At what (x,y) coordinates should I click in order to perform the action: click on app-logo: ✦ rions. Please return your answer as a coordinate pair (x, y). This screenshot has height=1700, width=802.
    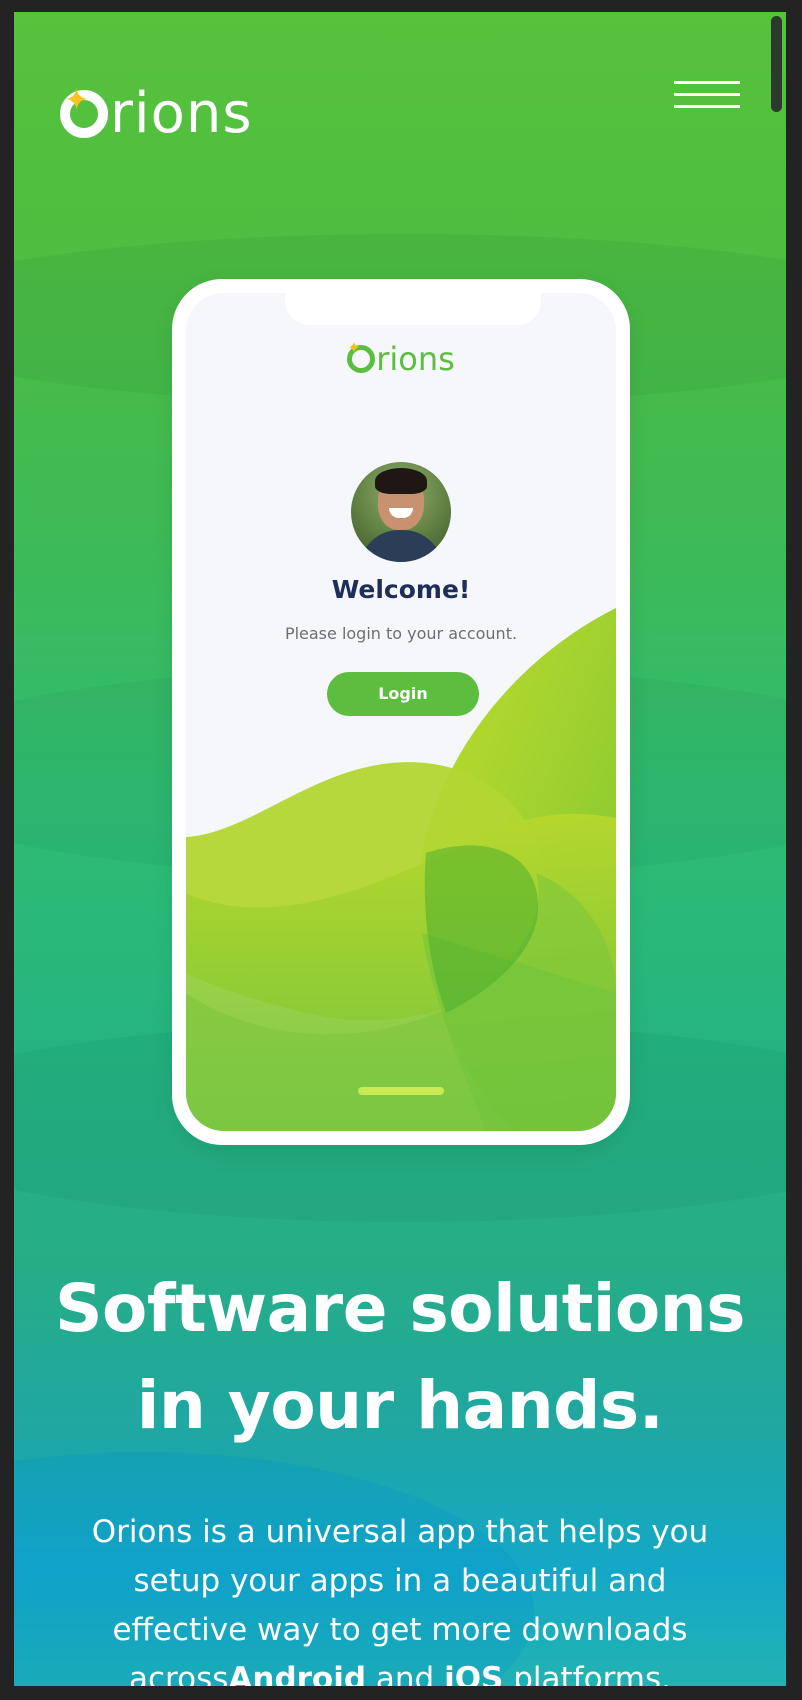
    Looking at the image, I should click on (401, 359).